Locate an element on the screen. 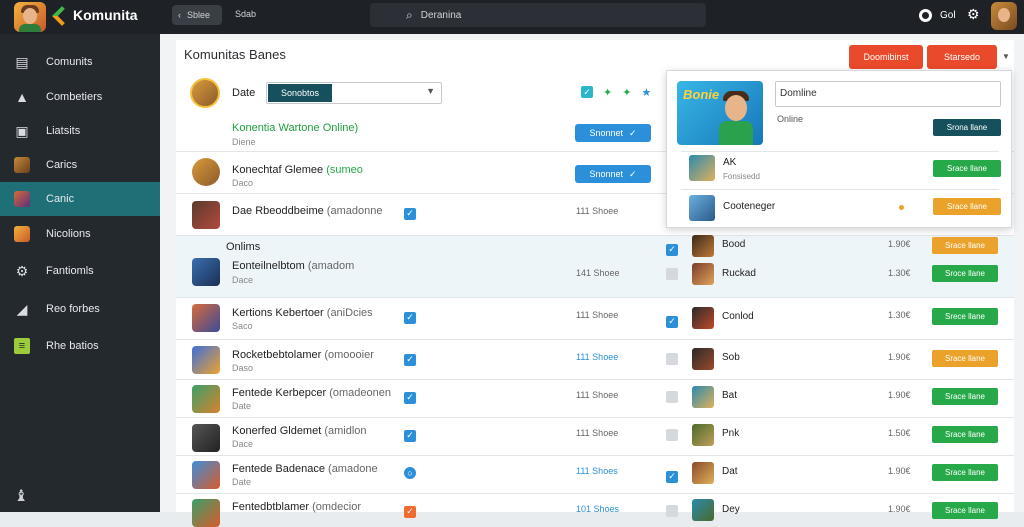  row-title-text: Konechtaf Glemee is located at coordinates (278, 170).